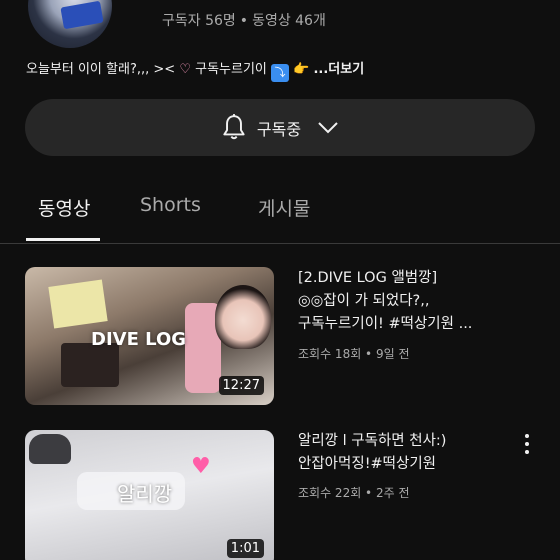 The width and height of the screenshot is (560, 560). I want to click on subscriber-count: 구독자 56명, so click(199, 21).